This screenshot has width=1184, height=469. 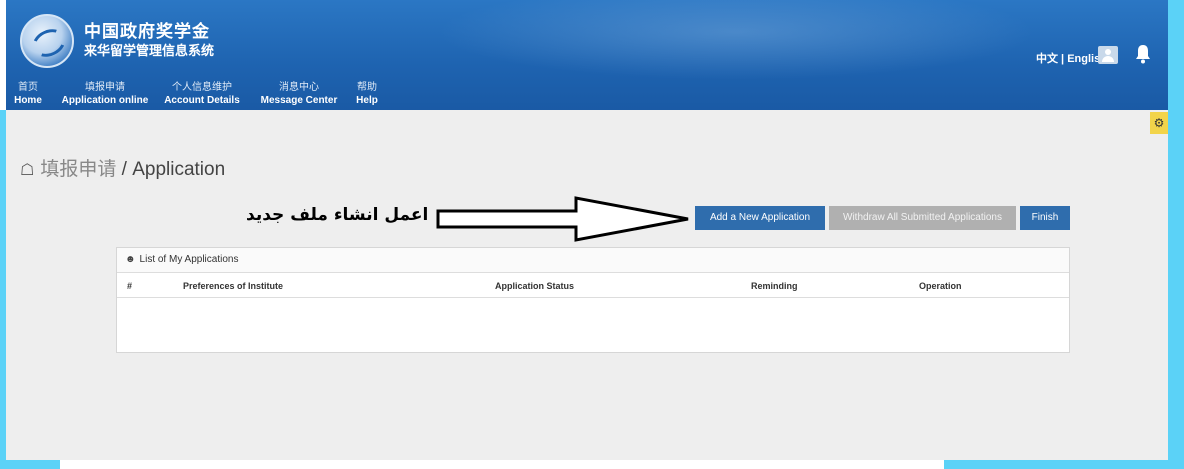 What do you see at coordinates (1143, 54) in the screenshot?
I see `bell-icon` at bounding box center [1143, 54].